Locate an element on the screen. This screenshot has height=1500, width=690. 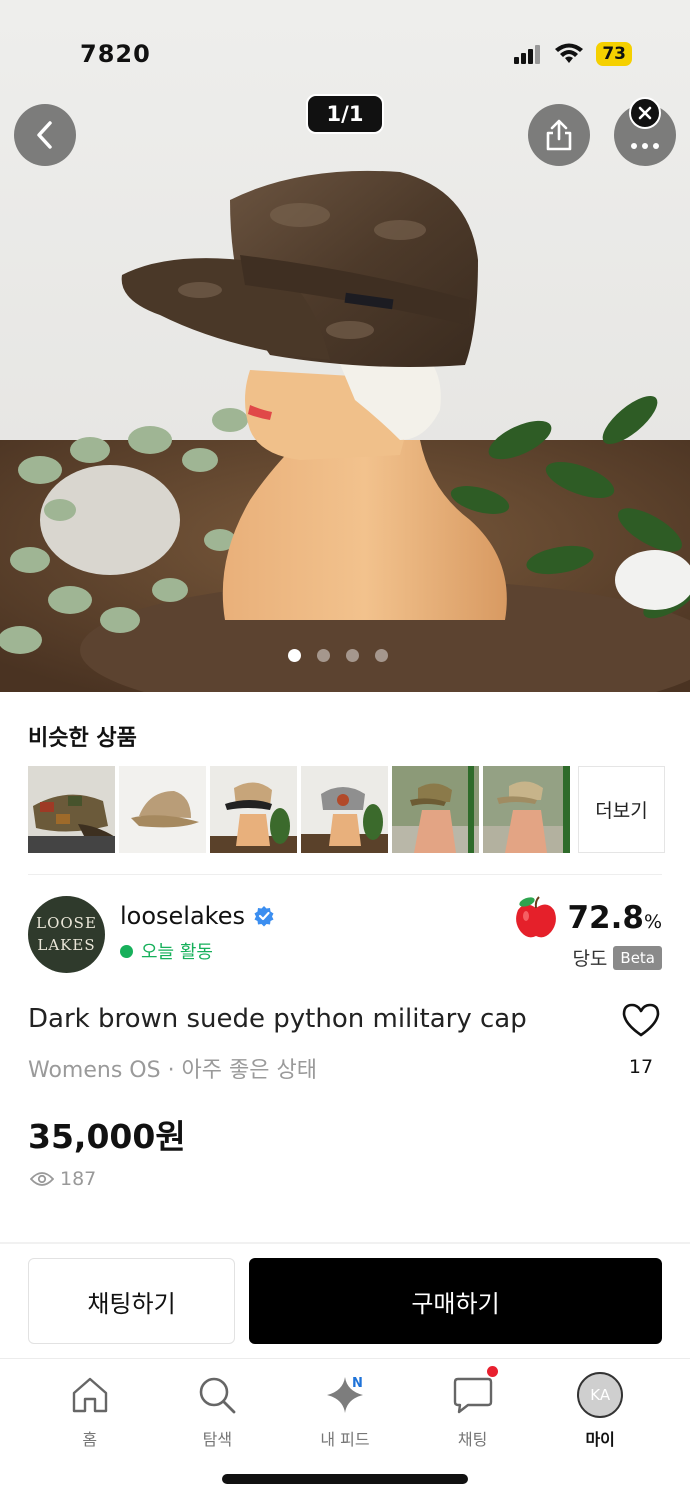
seller-activity-status: 오늘 활동 is located at coordinates (166, 951).